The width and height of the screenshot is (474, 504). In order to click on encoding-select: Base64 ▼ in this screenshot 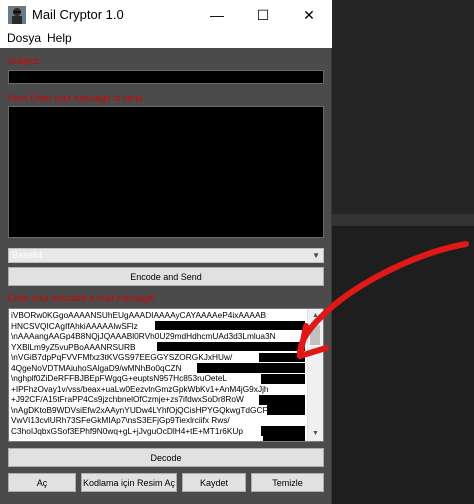, I will do `click(166, 255)`.